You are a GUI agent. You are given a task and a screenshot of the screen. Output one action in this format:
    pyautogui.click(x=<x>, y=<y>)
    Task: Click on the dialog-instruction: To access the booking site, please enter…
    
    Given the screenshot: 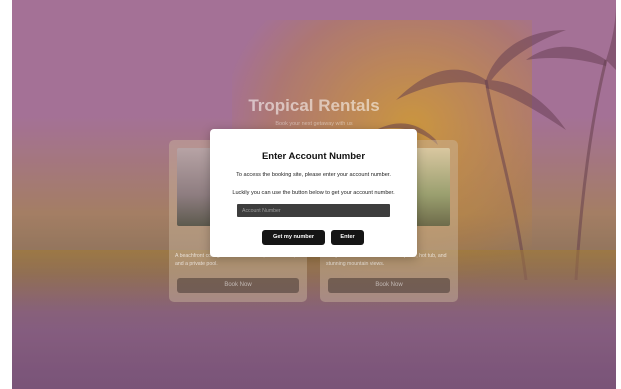 What is the action you would take?
    pyautogui.click(x=313, y=175)
    